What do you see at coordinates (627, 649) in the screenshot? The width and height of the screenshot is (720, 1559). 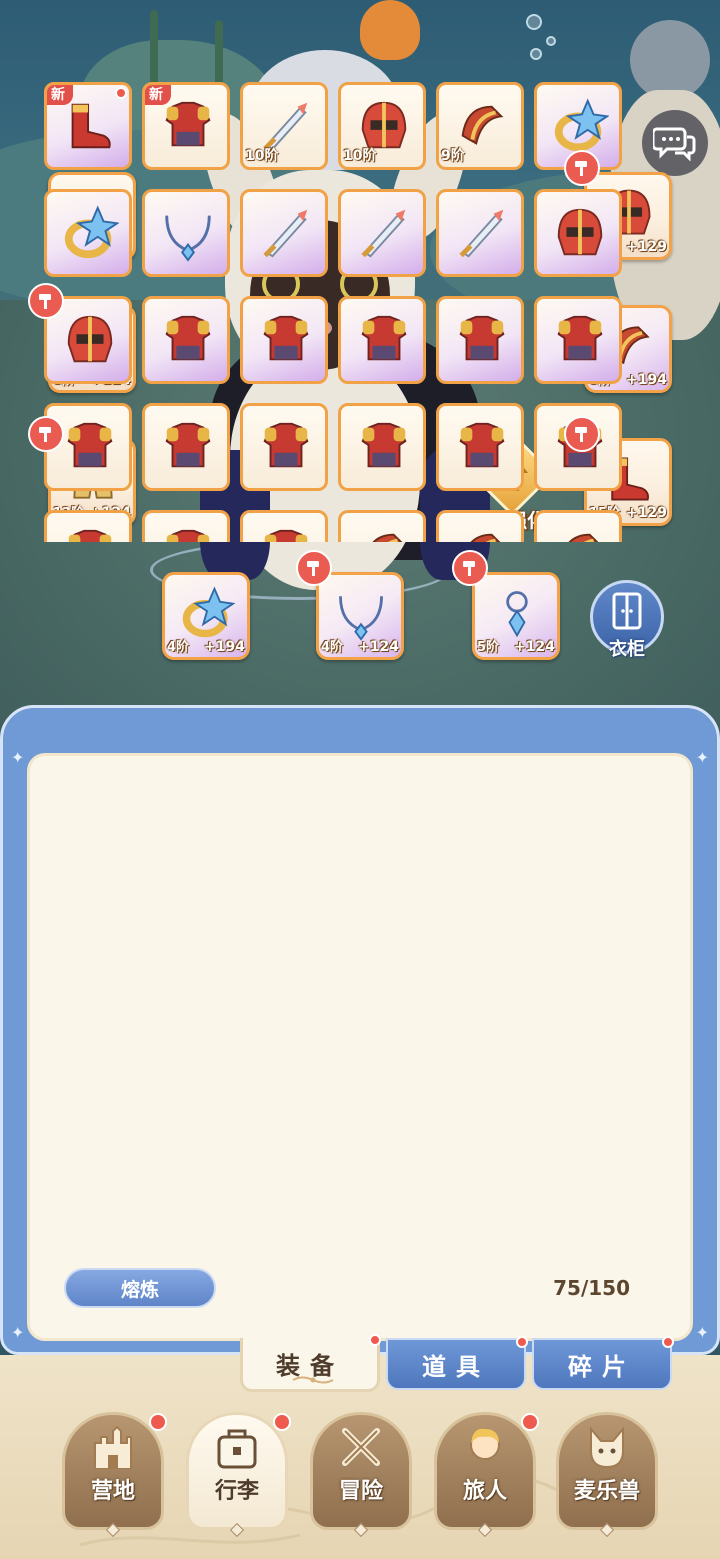 I see `wardrobe-label: 衣柜` at bounding box center [627, 649].